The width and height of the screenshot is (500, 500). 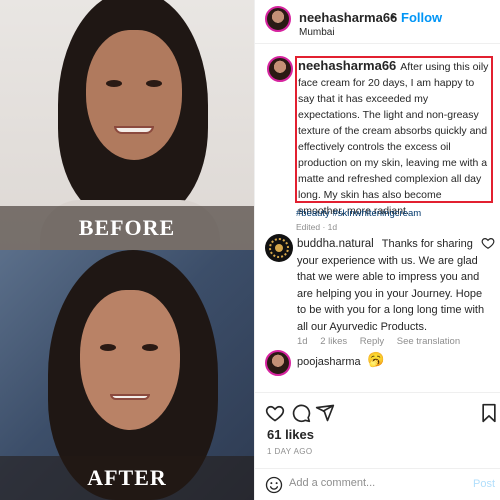 I want to click on location-link: Mumbai, so click(x=317, y=32).